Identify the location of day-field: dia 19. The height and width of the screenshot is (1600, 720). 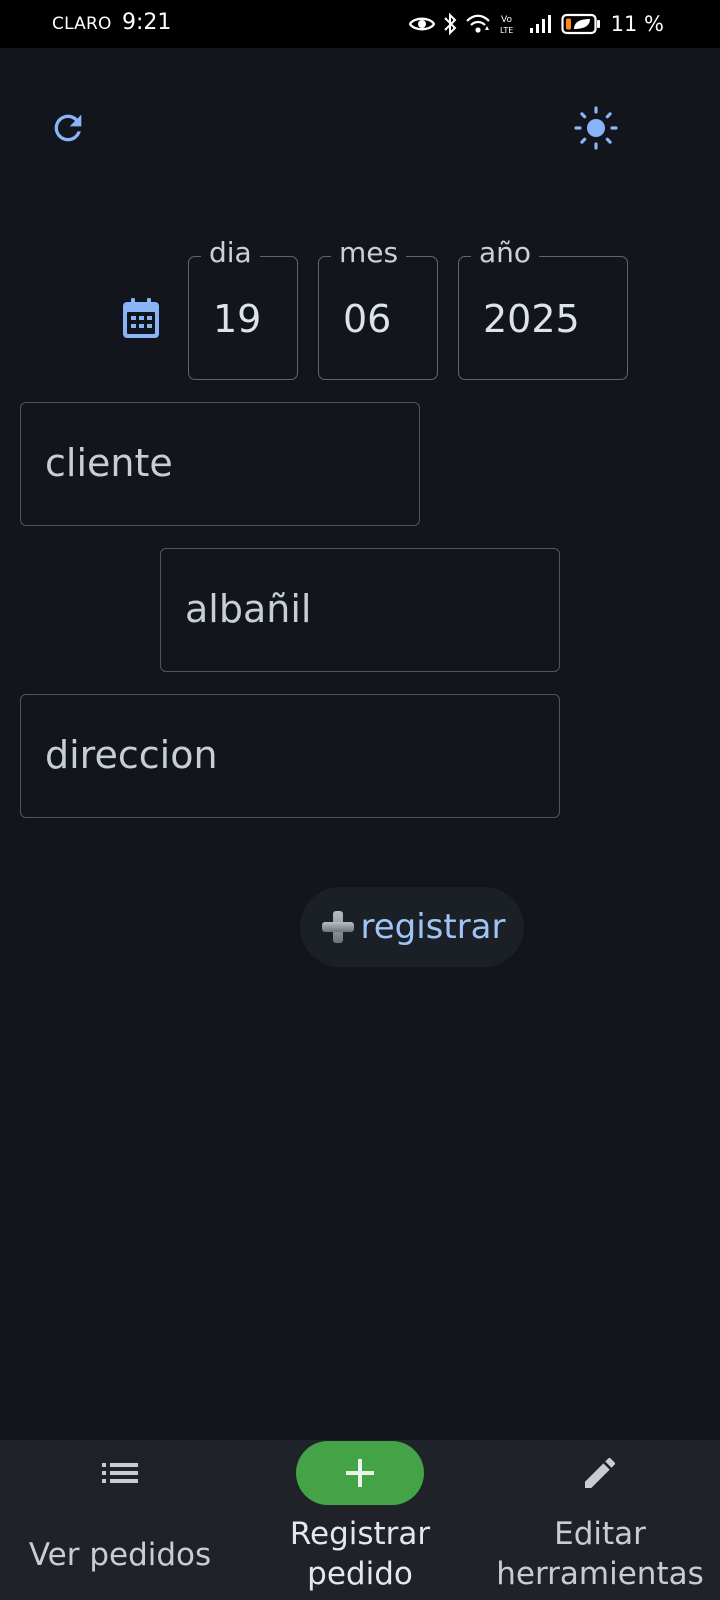
(243, 307).